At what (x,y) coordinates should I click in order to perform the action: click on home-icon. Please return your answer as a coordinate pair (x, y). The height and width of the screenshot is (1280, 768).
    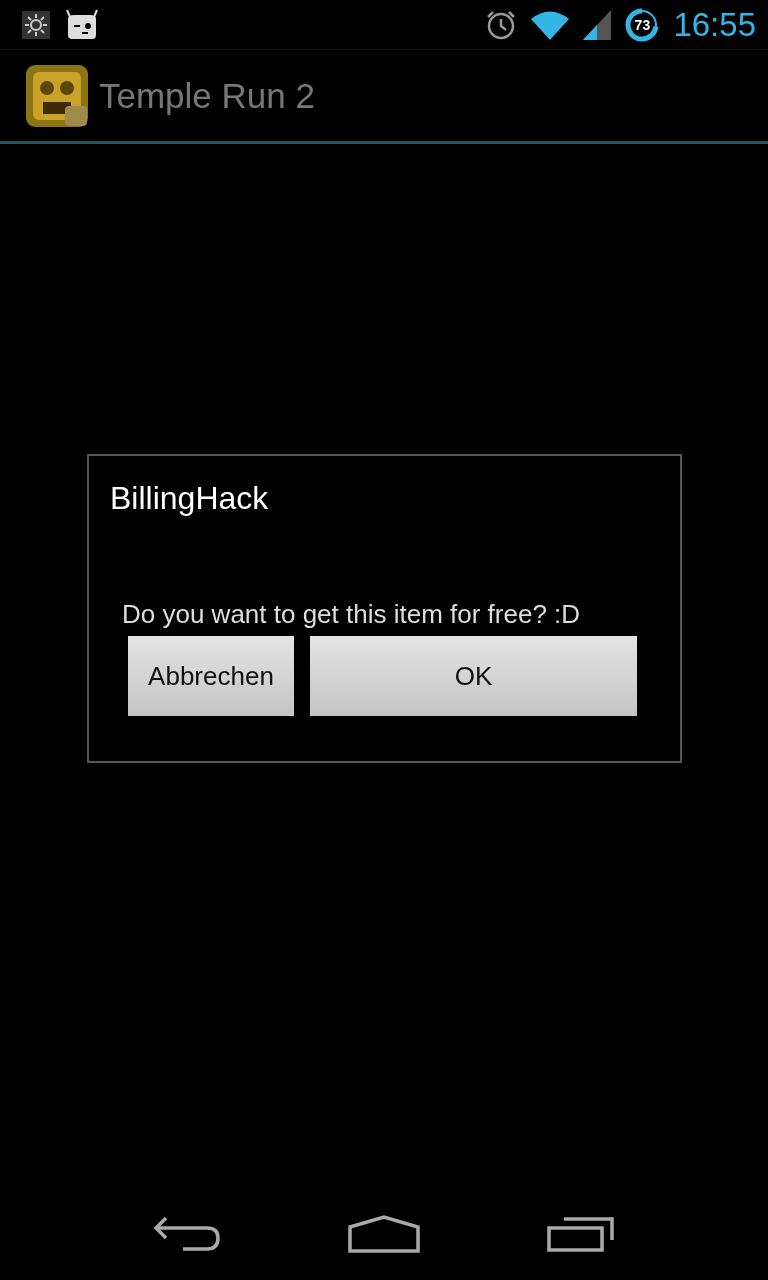
    Looking at the image, I should click on (384, 1233).